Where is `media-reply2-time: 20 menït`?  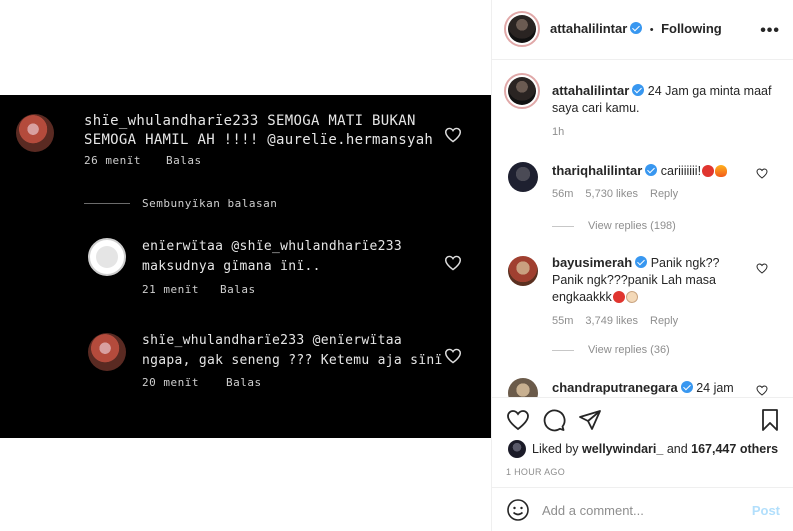
media-reply2-time: 20 menït is located at coordinates (170, 382).